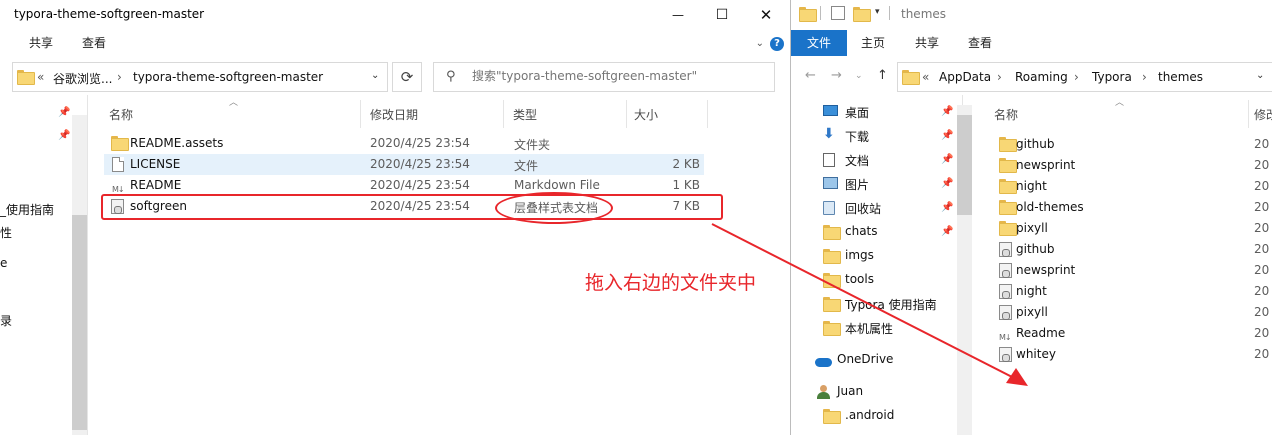  I want to click on column-size: 大小, so click(646, 114).